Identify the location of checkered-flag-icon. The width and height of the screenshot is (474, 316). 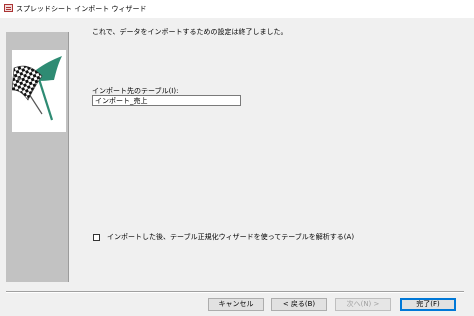
(36, 88).